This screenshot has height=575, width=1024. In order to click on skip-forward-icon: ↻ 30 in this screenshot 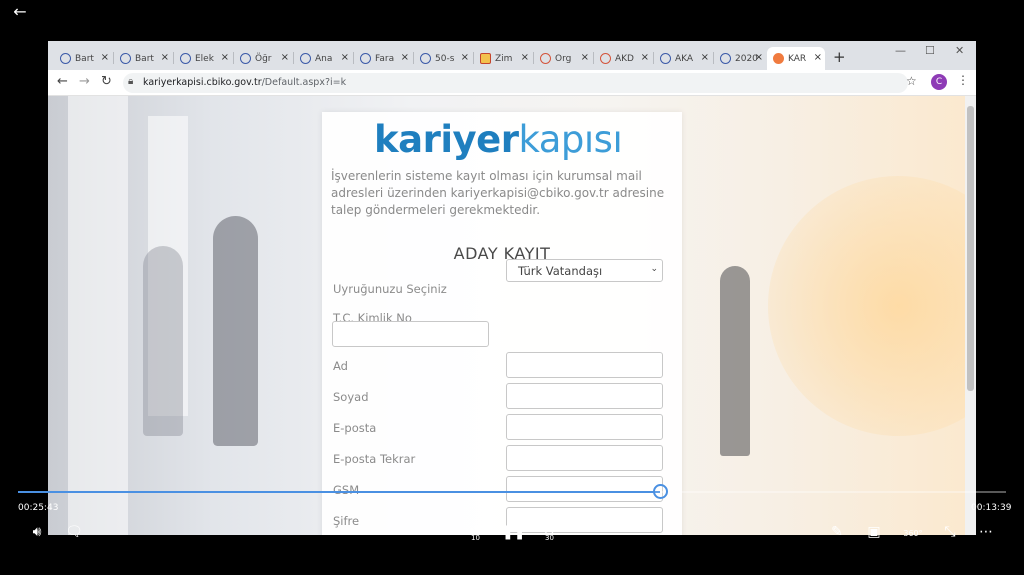, I will do `click(549, 533)`.